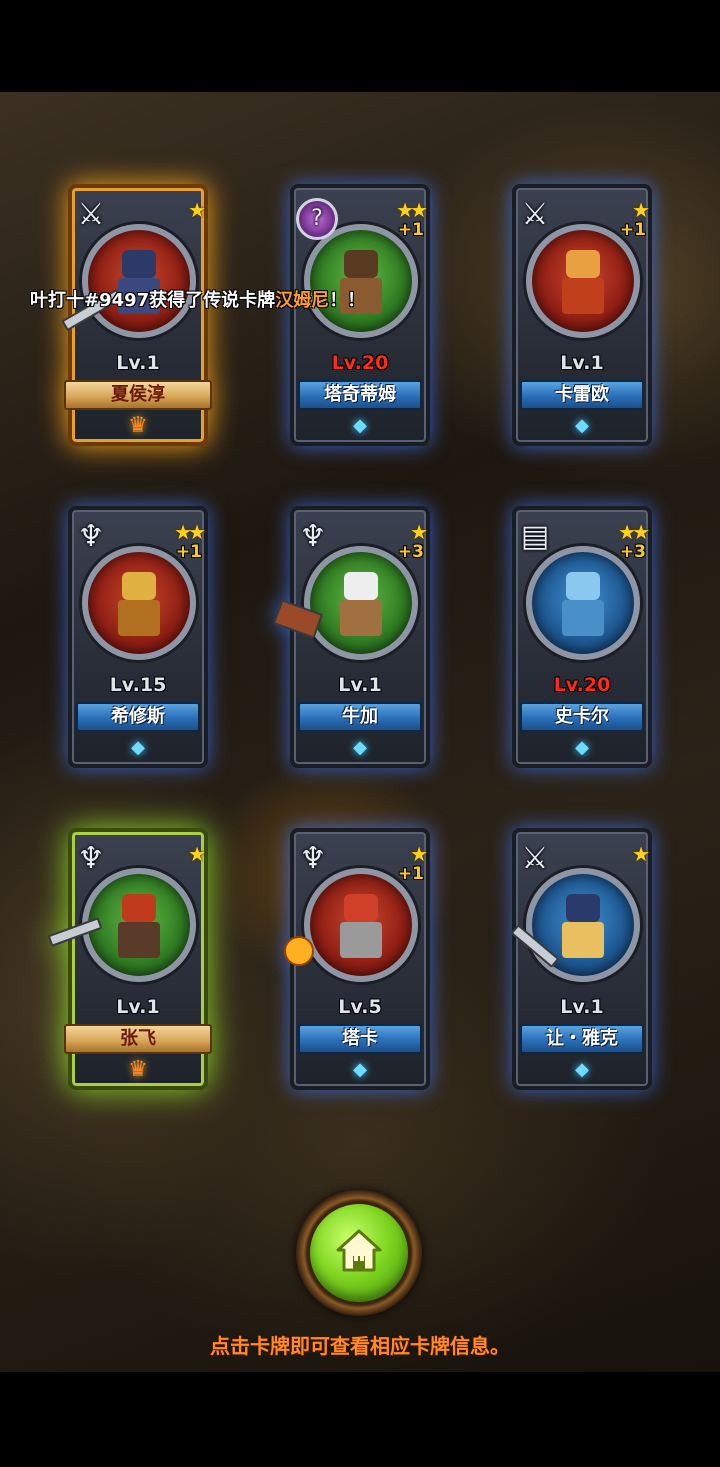 Image resolution: width=720 pixels, height=1467 pixels. Describe the element at coordinates (317, 219) in the screenshot. I see `magic-orb-icon: ?` at that location.